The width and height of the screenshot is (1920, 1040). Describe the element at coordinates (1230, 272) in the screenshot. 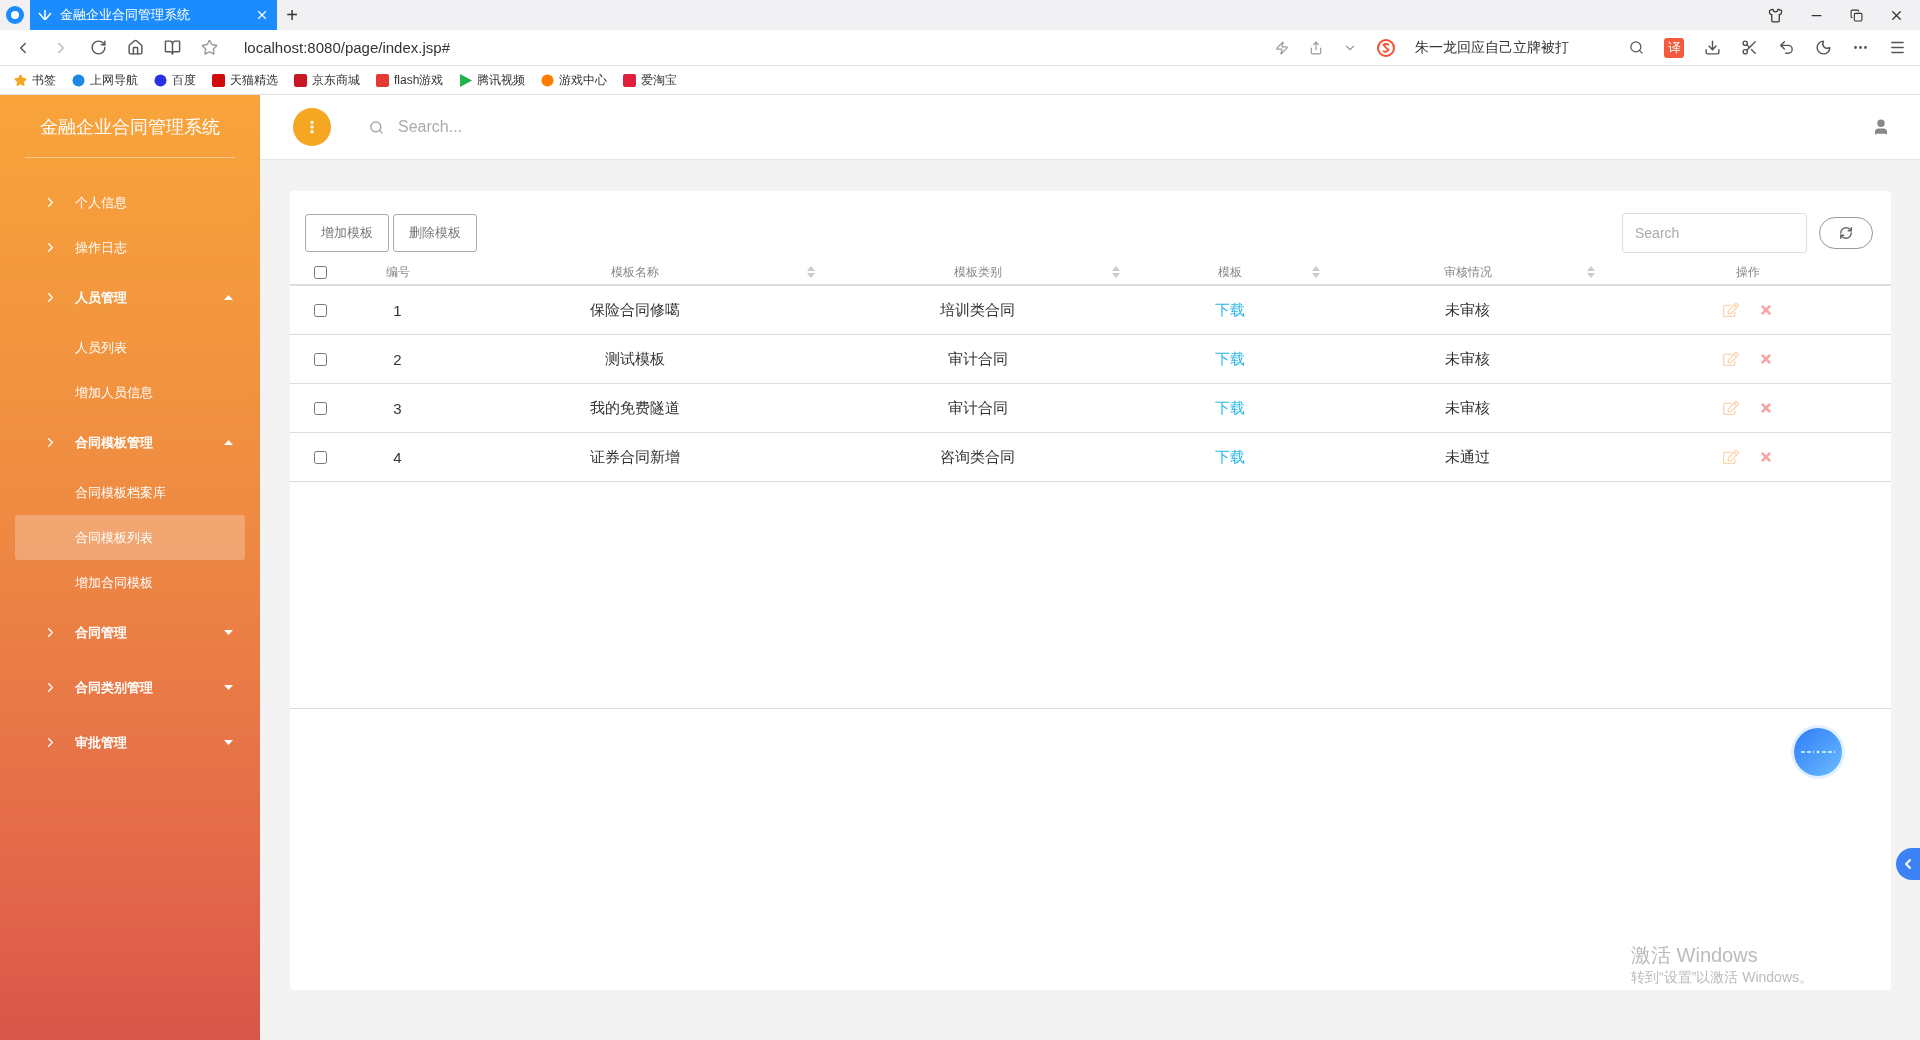

I see `column-header: 模板` at that location.